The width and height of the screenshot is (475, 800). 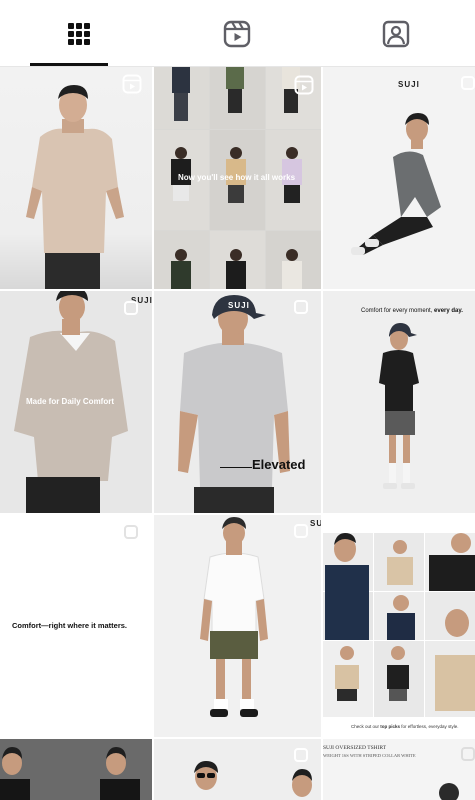 What do you see at coordinates (390, 726) in the screenshot?
I see `caption-emphasis: top picks` at bounding box center [390, 726].